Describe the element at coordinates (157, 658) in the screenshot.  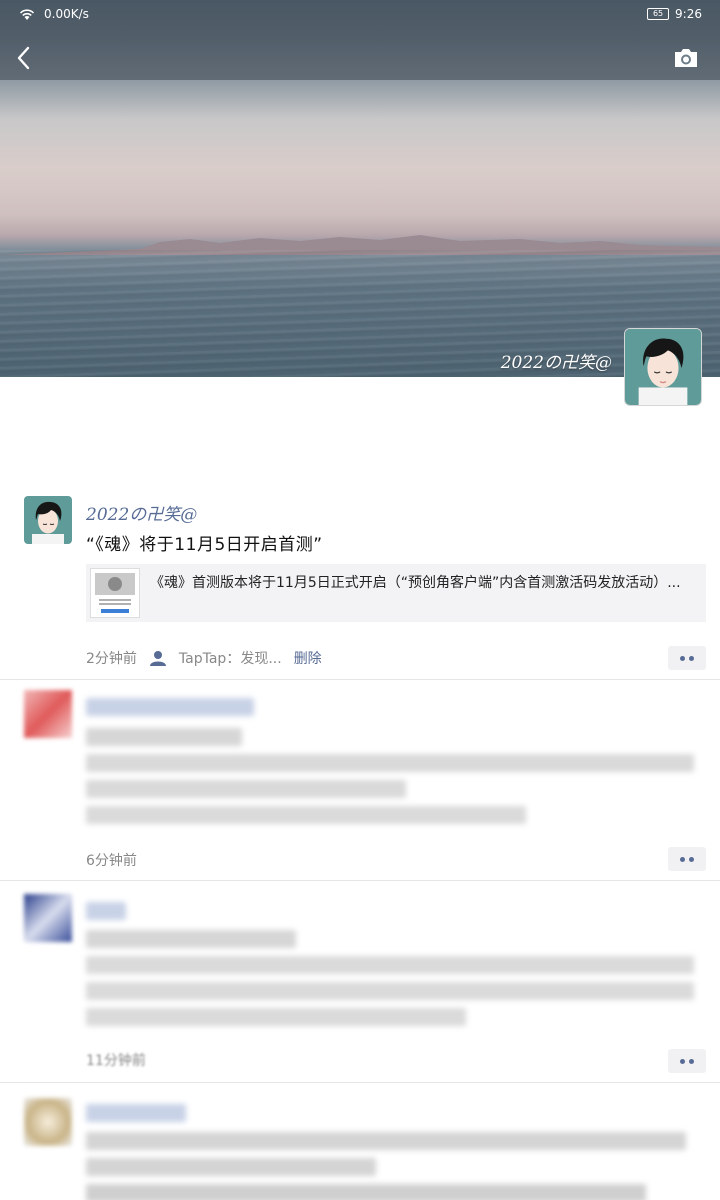
I see `person-icon` at that location.